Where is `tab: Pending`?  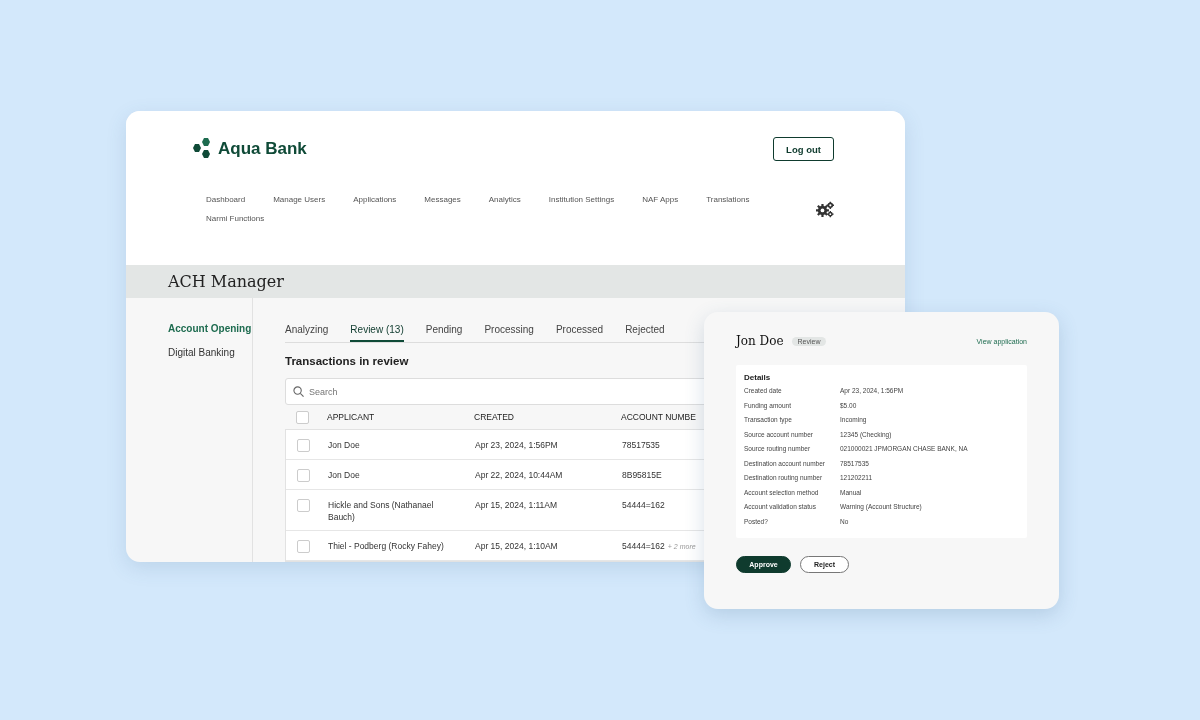
tab: Pending is located at coordinates (444, 333).